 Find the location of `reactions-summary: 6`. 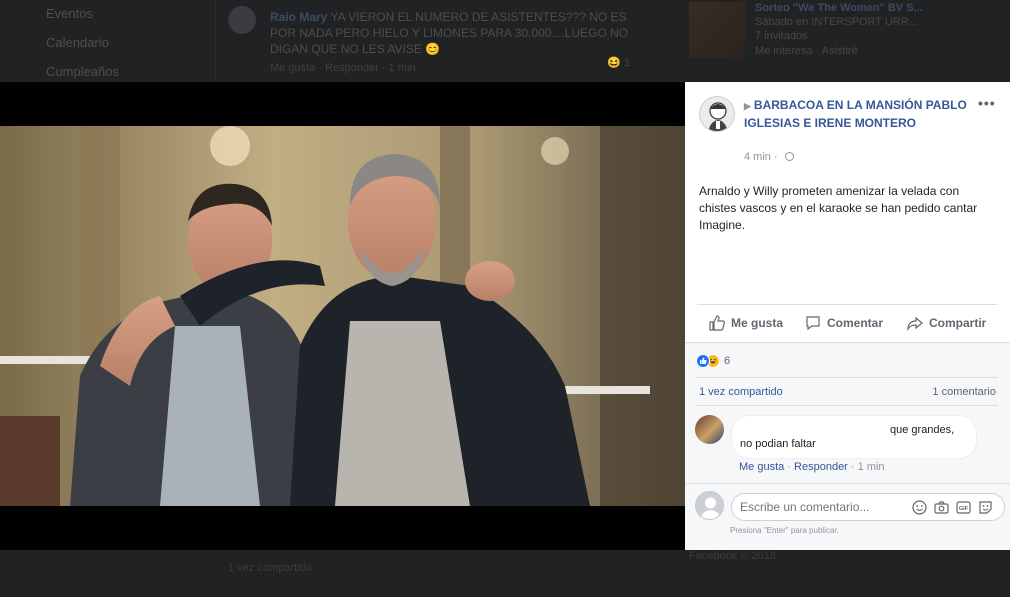

reactions-summary: 6 is located at coordinates (713, 361).